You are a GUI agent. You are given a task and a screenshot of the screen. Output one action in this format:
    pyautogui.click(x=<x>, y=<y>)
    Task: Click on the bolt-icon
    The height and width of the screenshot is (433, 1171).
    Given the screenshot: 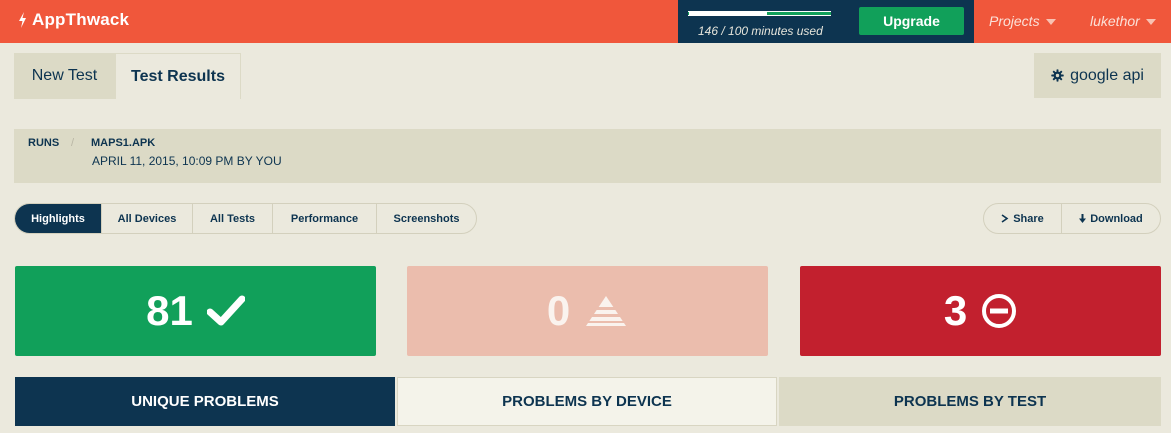 What is the action you would take?
    pyautogui.click(x=22, y=20)
    